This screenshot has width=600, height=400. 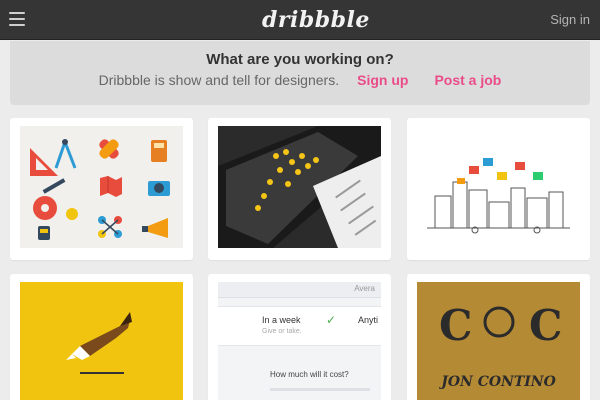 What do you see at coordinates (368, 320) in the screenshot?
I see `form-option-any: Anyti` at bounding box center [368, 320].